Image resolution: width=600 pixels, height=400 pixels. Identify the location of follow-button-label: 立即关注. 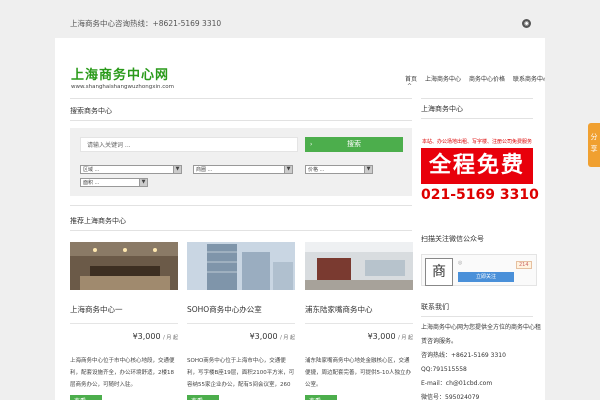
(485, 277).